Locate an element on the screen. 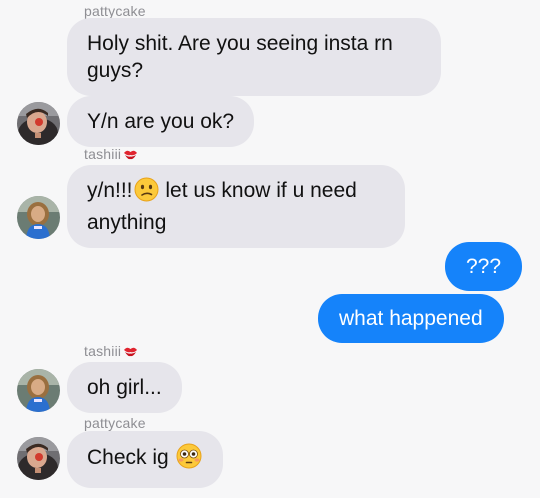  message-text: what happened is located at coordinates (411, 318).